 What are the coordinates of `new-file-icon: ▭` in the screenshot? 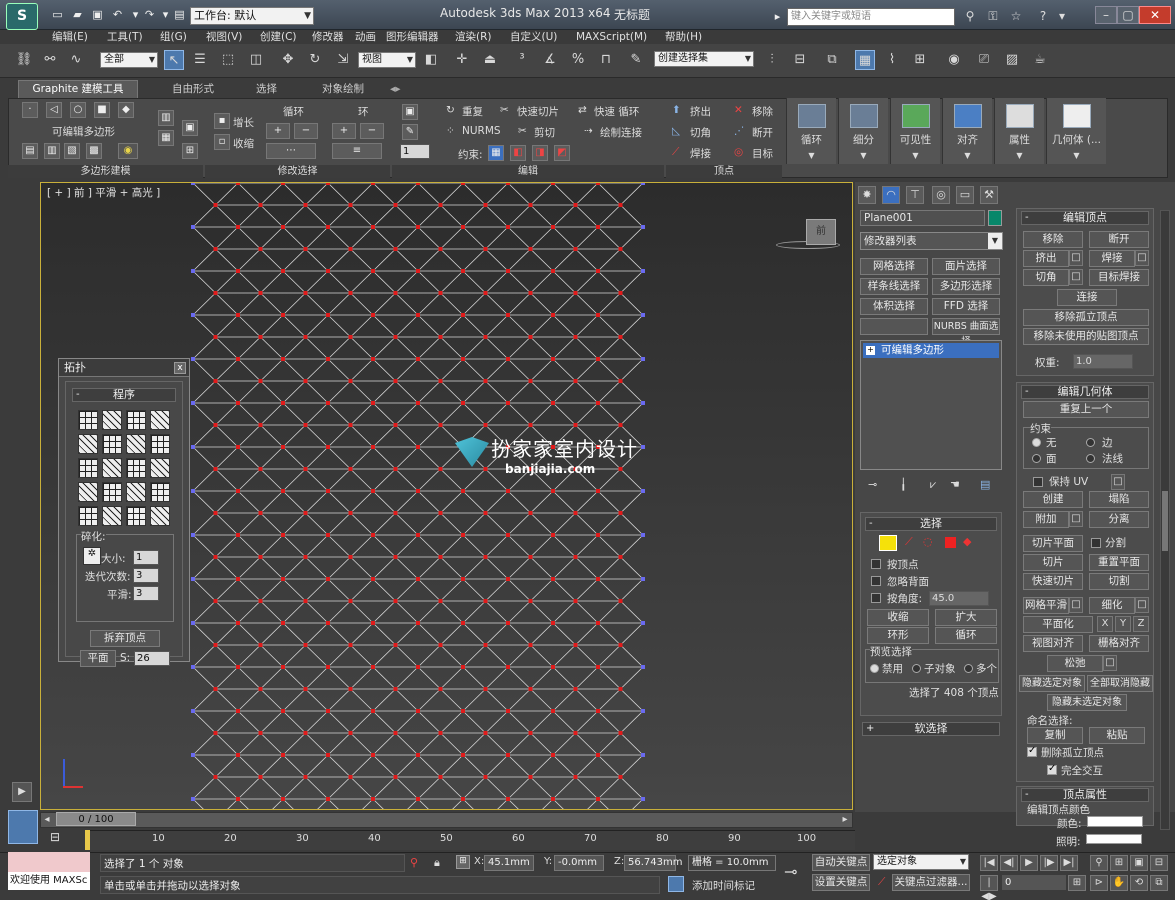 It's located at (57, 14).